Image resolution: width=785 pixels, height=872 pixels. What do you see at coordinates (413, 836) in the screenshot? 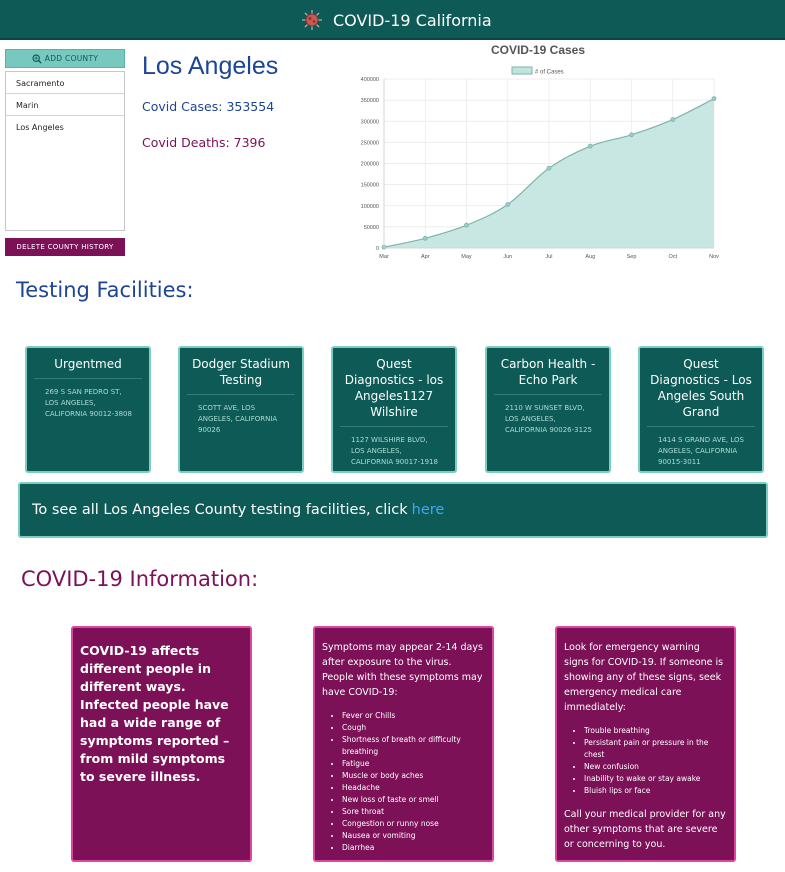
I see `list-item: Nausea or vomiting` at bounding box center [413, 836].